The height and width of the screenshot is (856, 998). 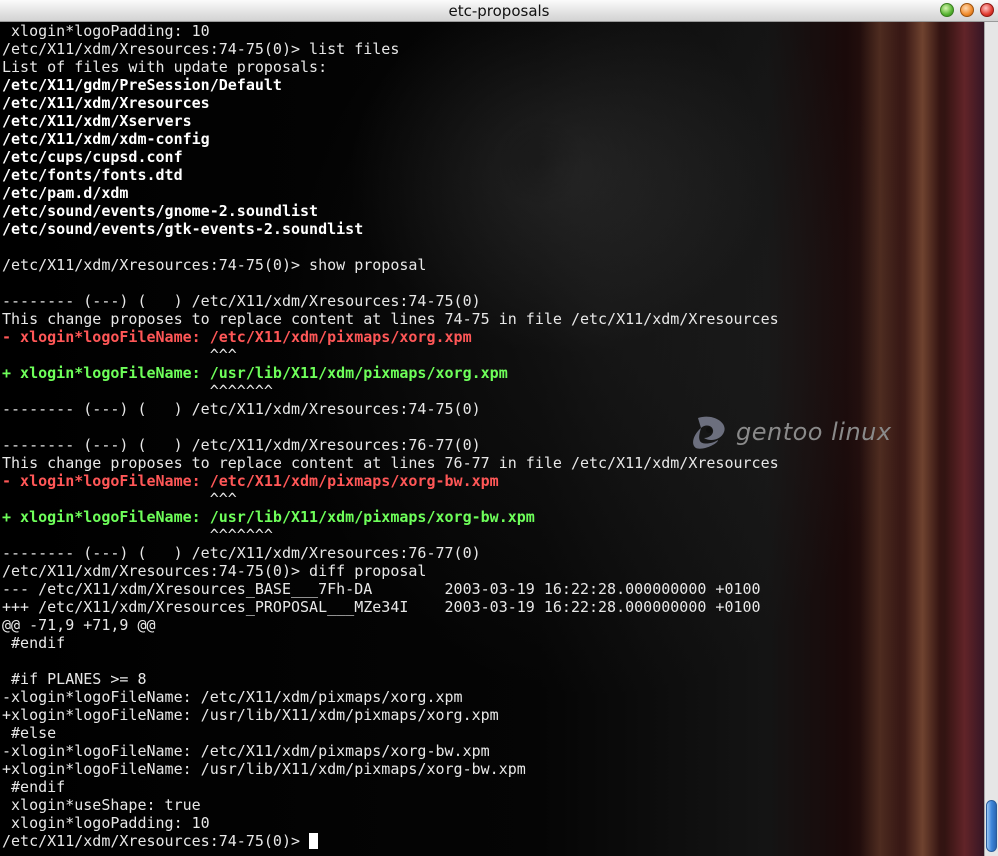 I want to click on prompt-text: /etc/X11/xdm/Xresources:74-75(0)>, so click(x=156, y=841).